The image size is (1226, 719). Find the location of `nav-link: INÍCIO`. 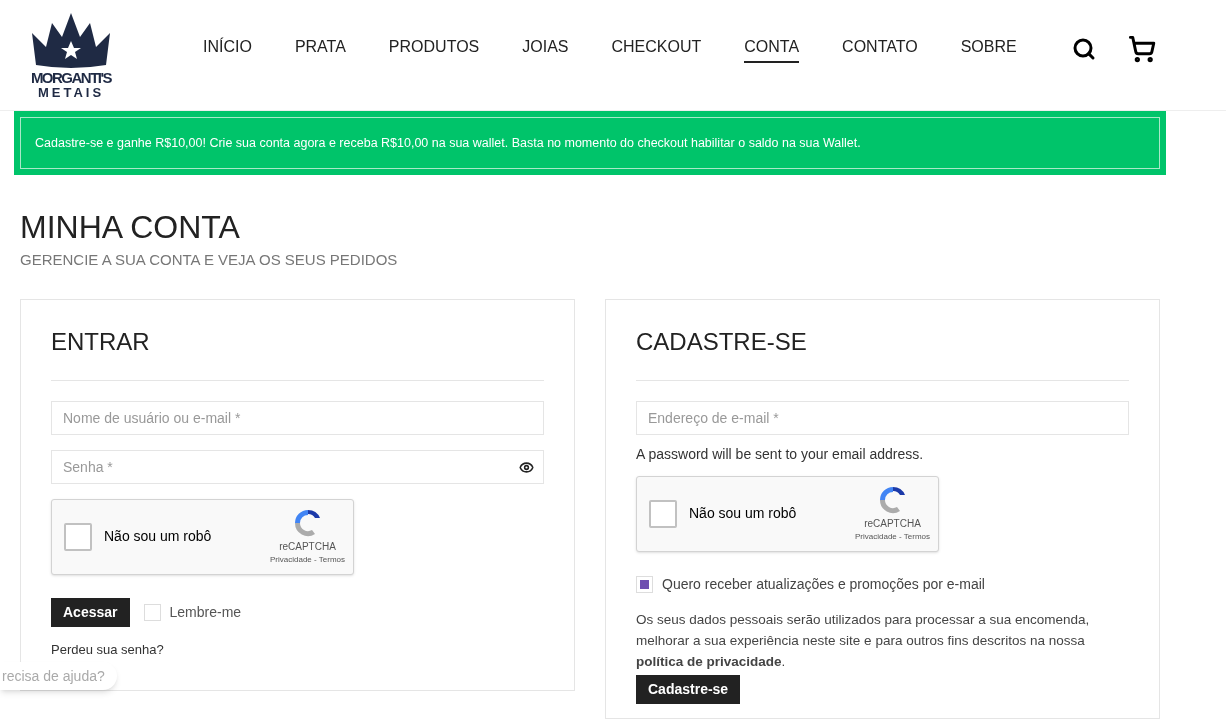

nav-link: INÍCIO is located at coordinates (227, 49).